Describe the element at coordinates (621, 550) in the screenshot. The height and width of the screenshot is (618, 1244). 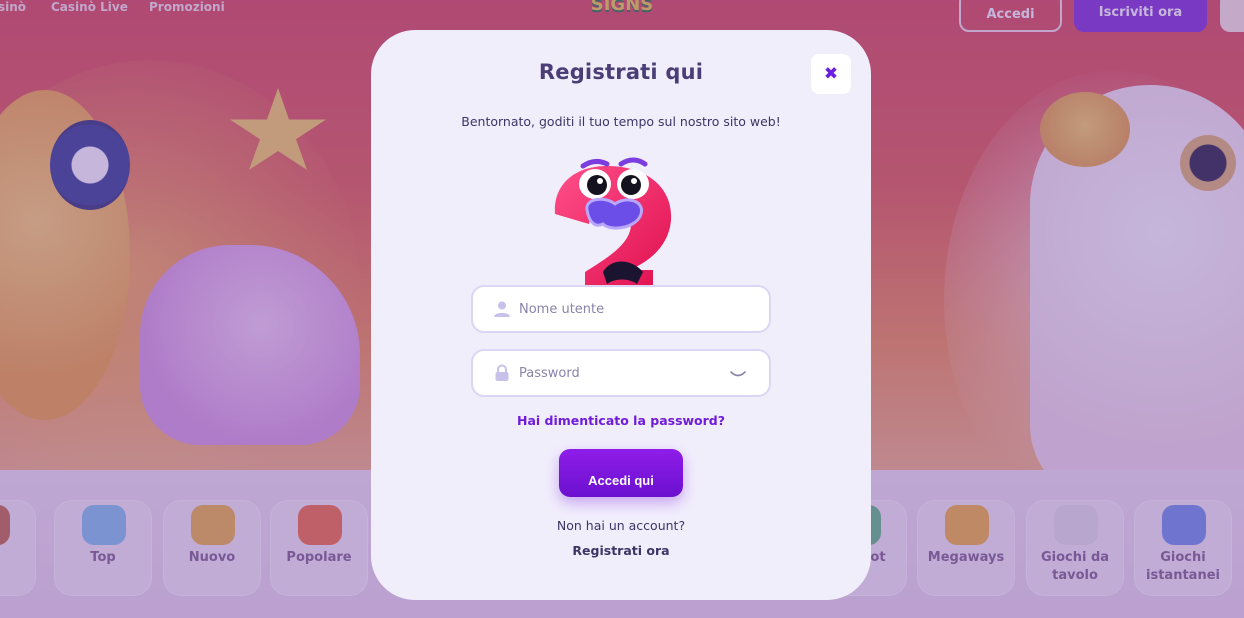
I see `register-now-link: Registrati ora` at that location.